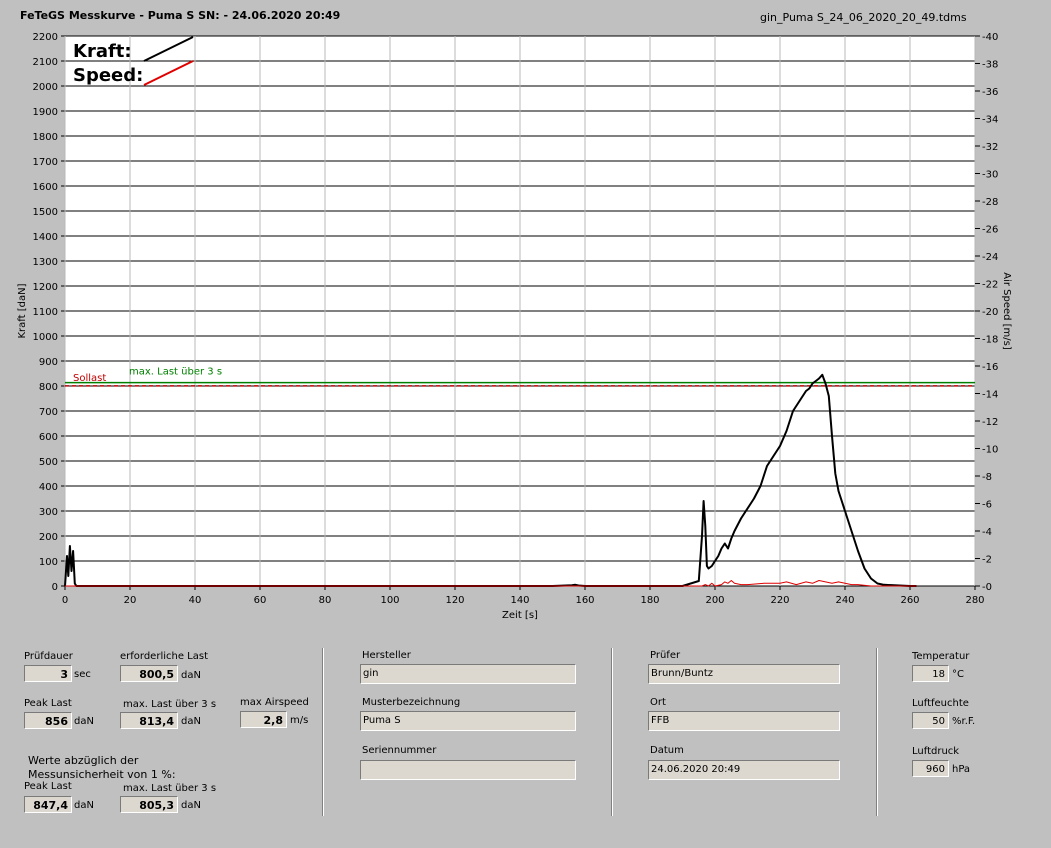 The width and height of the screenshot is (1051, 848). Describe the element at coordinates (45, 237) in the screenshot. I see `y-tick-label: 1400` at that location.